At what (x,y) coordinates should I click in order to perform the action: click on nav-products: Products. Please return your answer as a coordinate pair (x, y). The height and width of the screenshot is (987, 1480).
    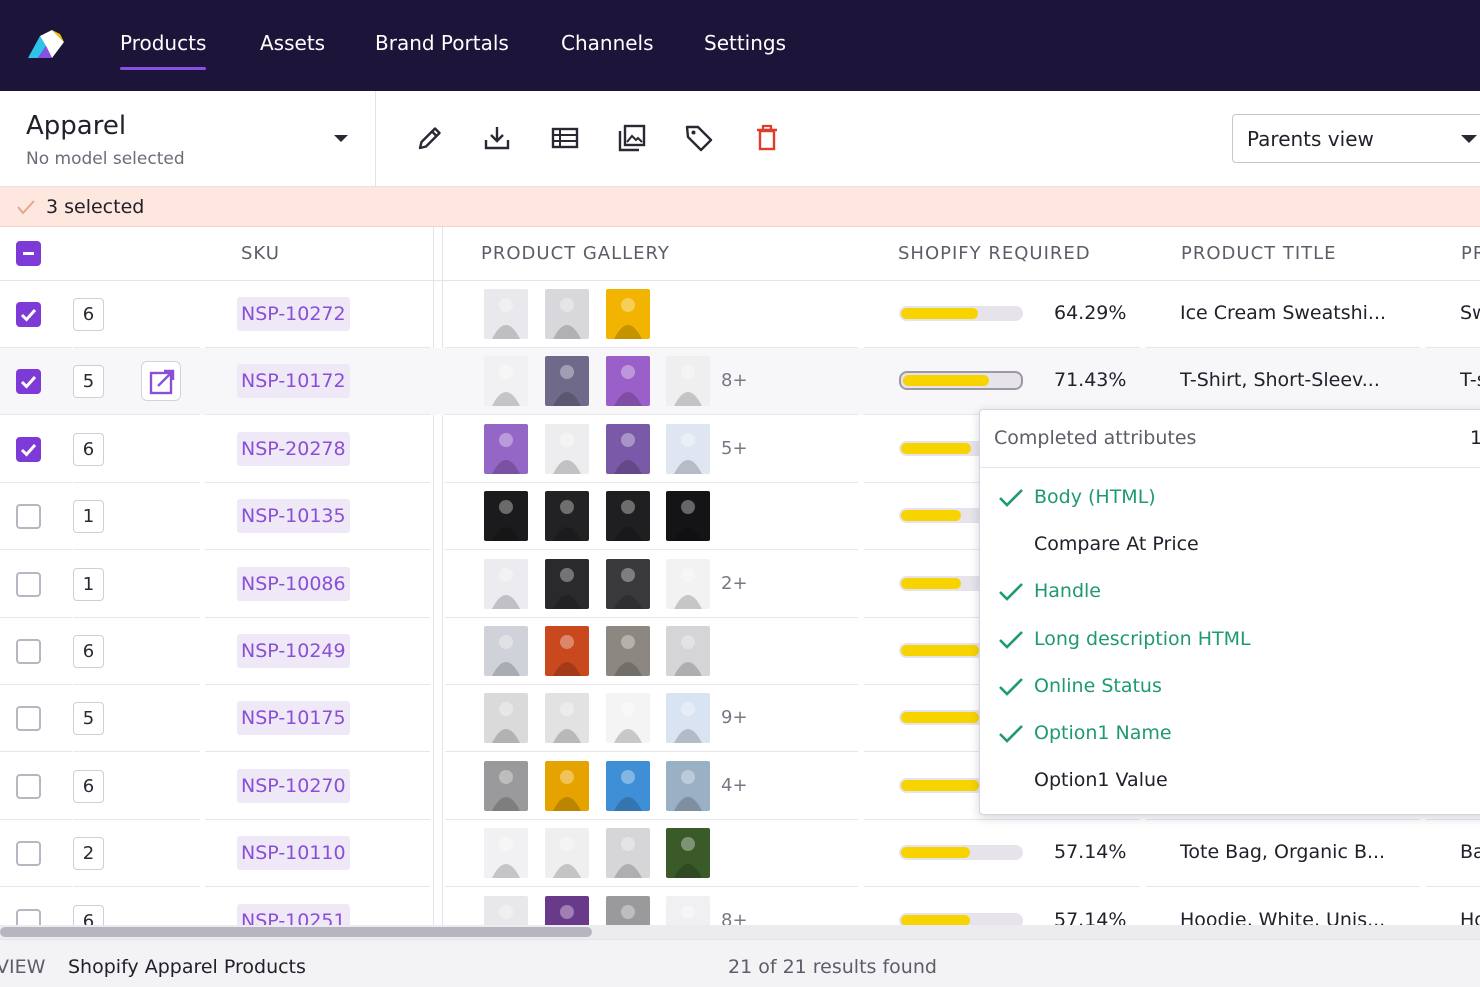
    Looking at the image, I should click on (163, 43).